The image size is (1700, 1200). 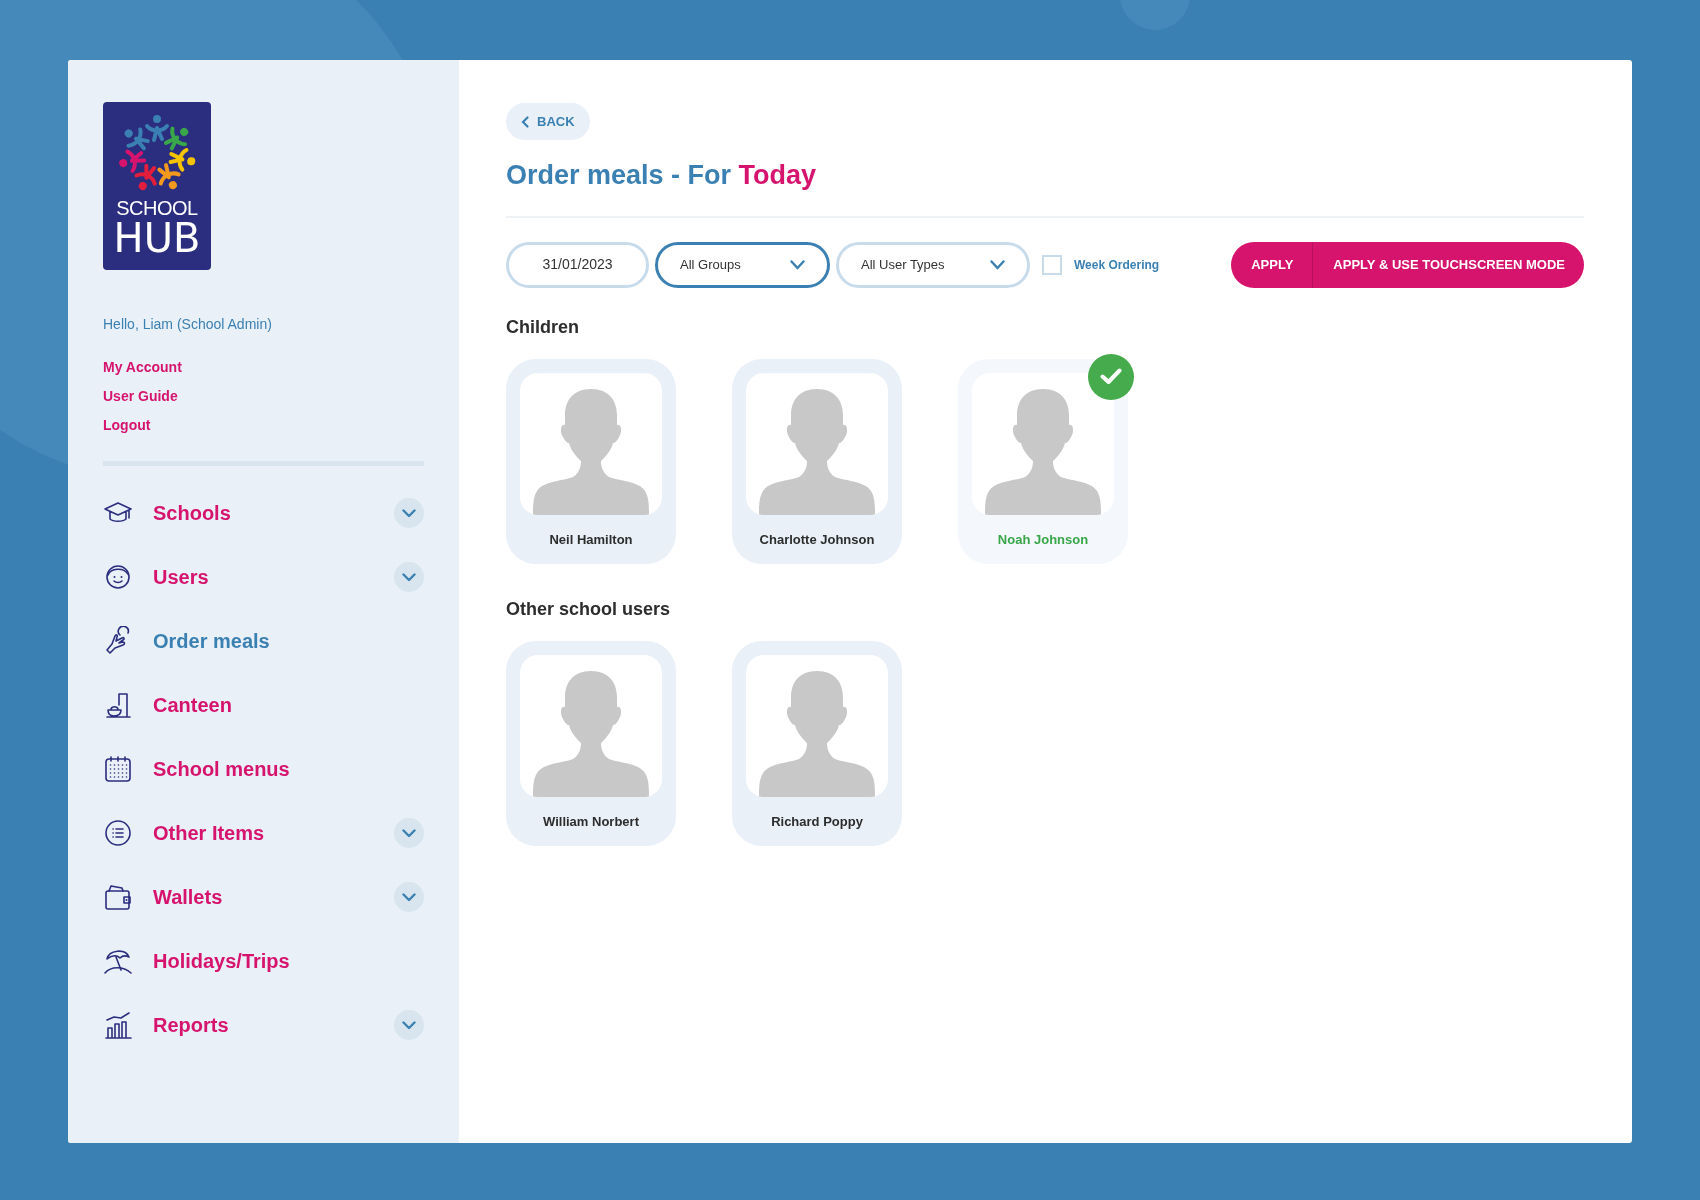 What do you see at coordinates (1117, 265) in the screenshot?
I see `week-ordering-label: Week Ordering` at bounding box center [1117, 265].